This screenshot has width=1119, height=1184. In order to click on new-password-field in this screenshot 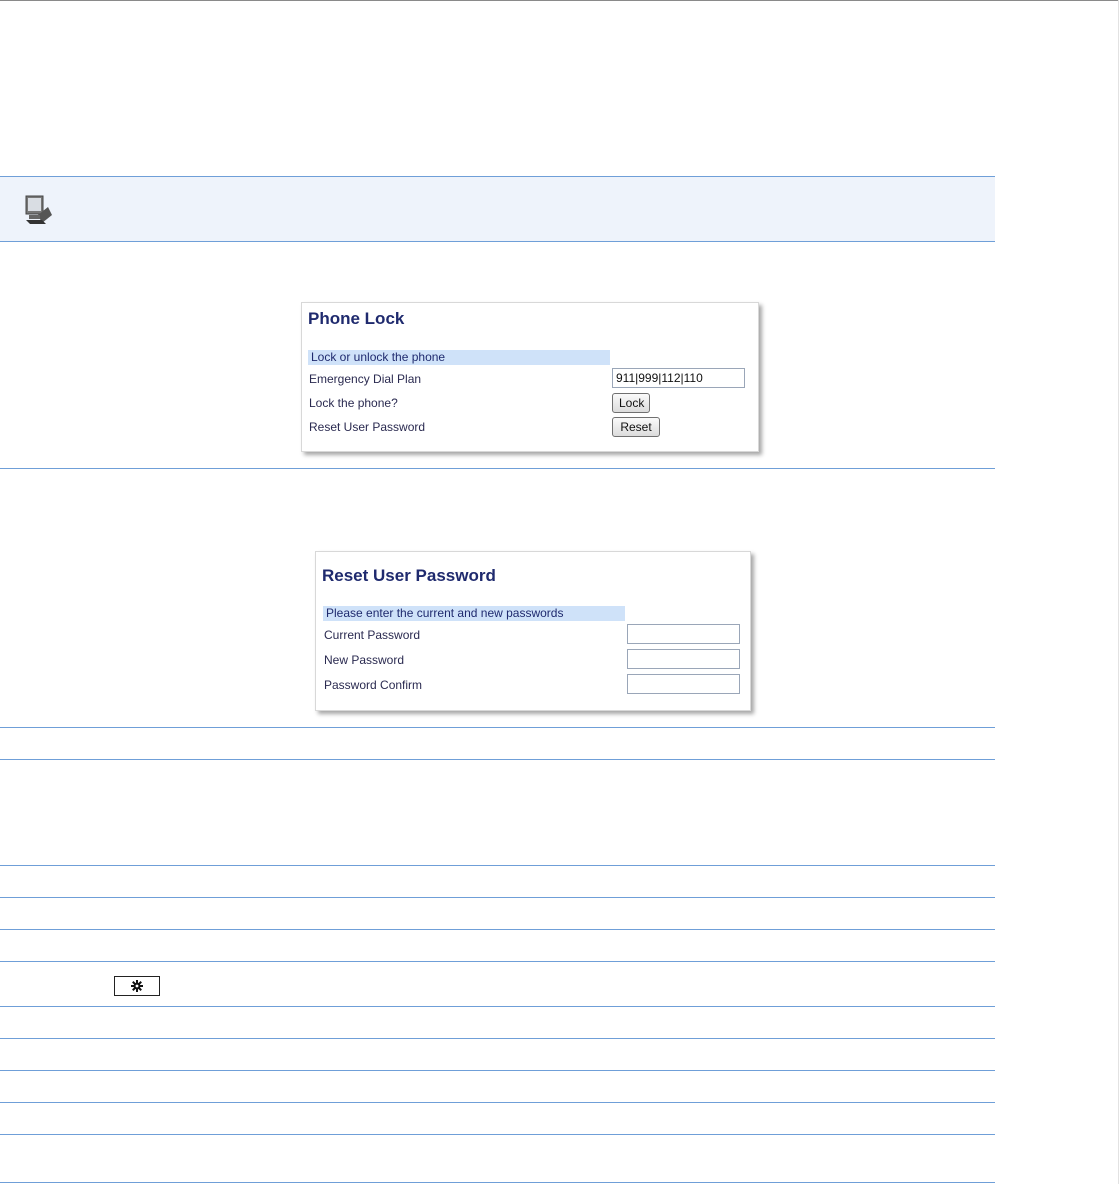, I will do `click(683, 659)`.